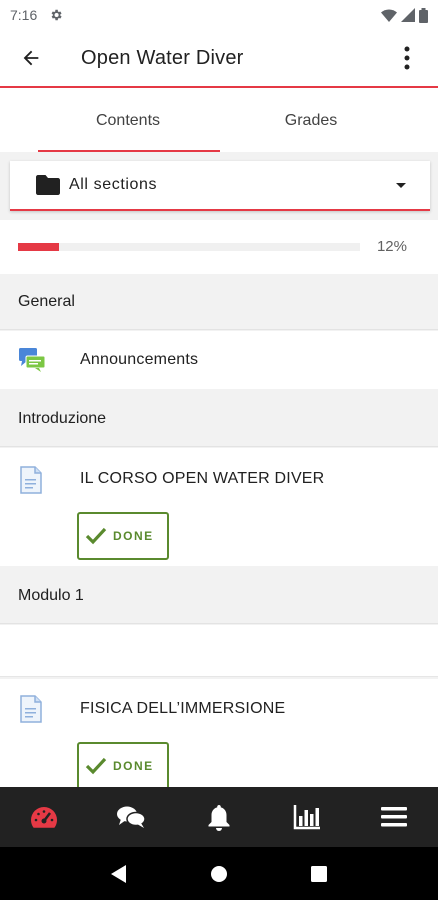  What do you see at coordinates (318, 873) in the screenshot?
I see `system-recents-icon` at bounding box center [318, 873].